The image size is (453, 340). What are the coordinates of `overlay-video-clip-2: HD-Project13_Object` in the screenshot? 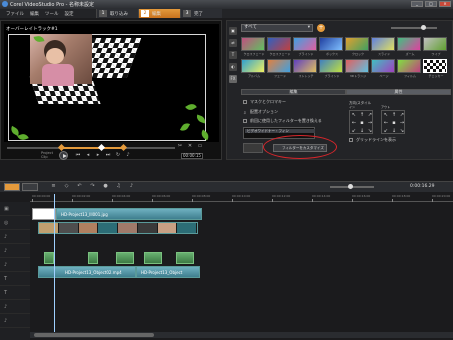 It's located at (168, 272).